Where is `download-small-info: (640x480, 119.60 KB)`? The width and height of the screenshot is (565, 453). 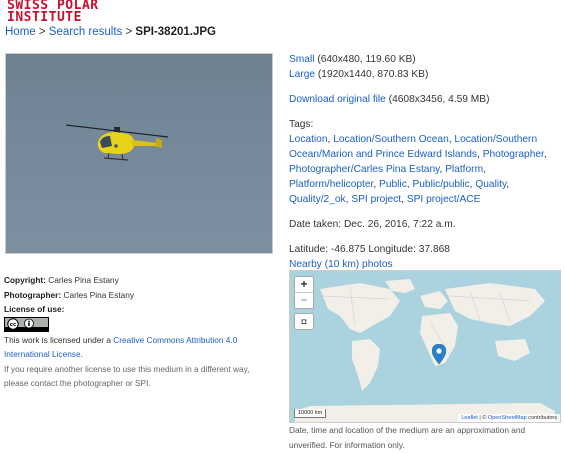 download-small-info: (640x480, 119.60 KB) is located at coordinates (365, 59).